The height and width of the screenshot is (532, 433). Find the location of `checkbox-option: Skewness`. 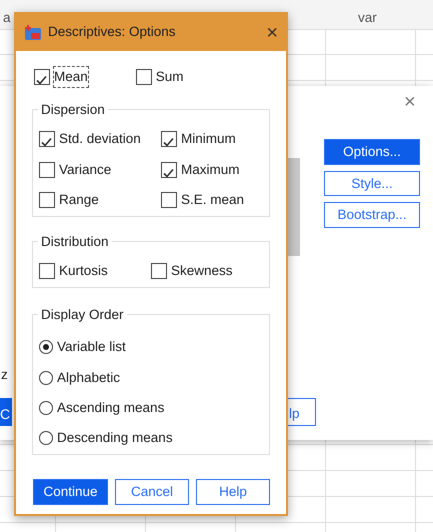

checkbox-option: Skewness is located at coordinates (207, 271).